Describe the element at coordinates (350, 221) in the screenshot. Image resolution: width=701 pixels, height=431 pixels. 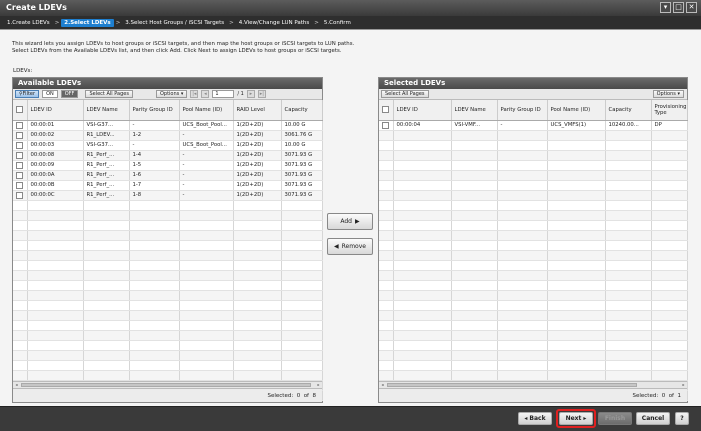
I see `add-button: Add ▶` at that location.